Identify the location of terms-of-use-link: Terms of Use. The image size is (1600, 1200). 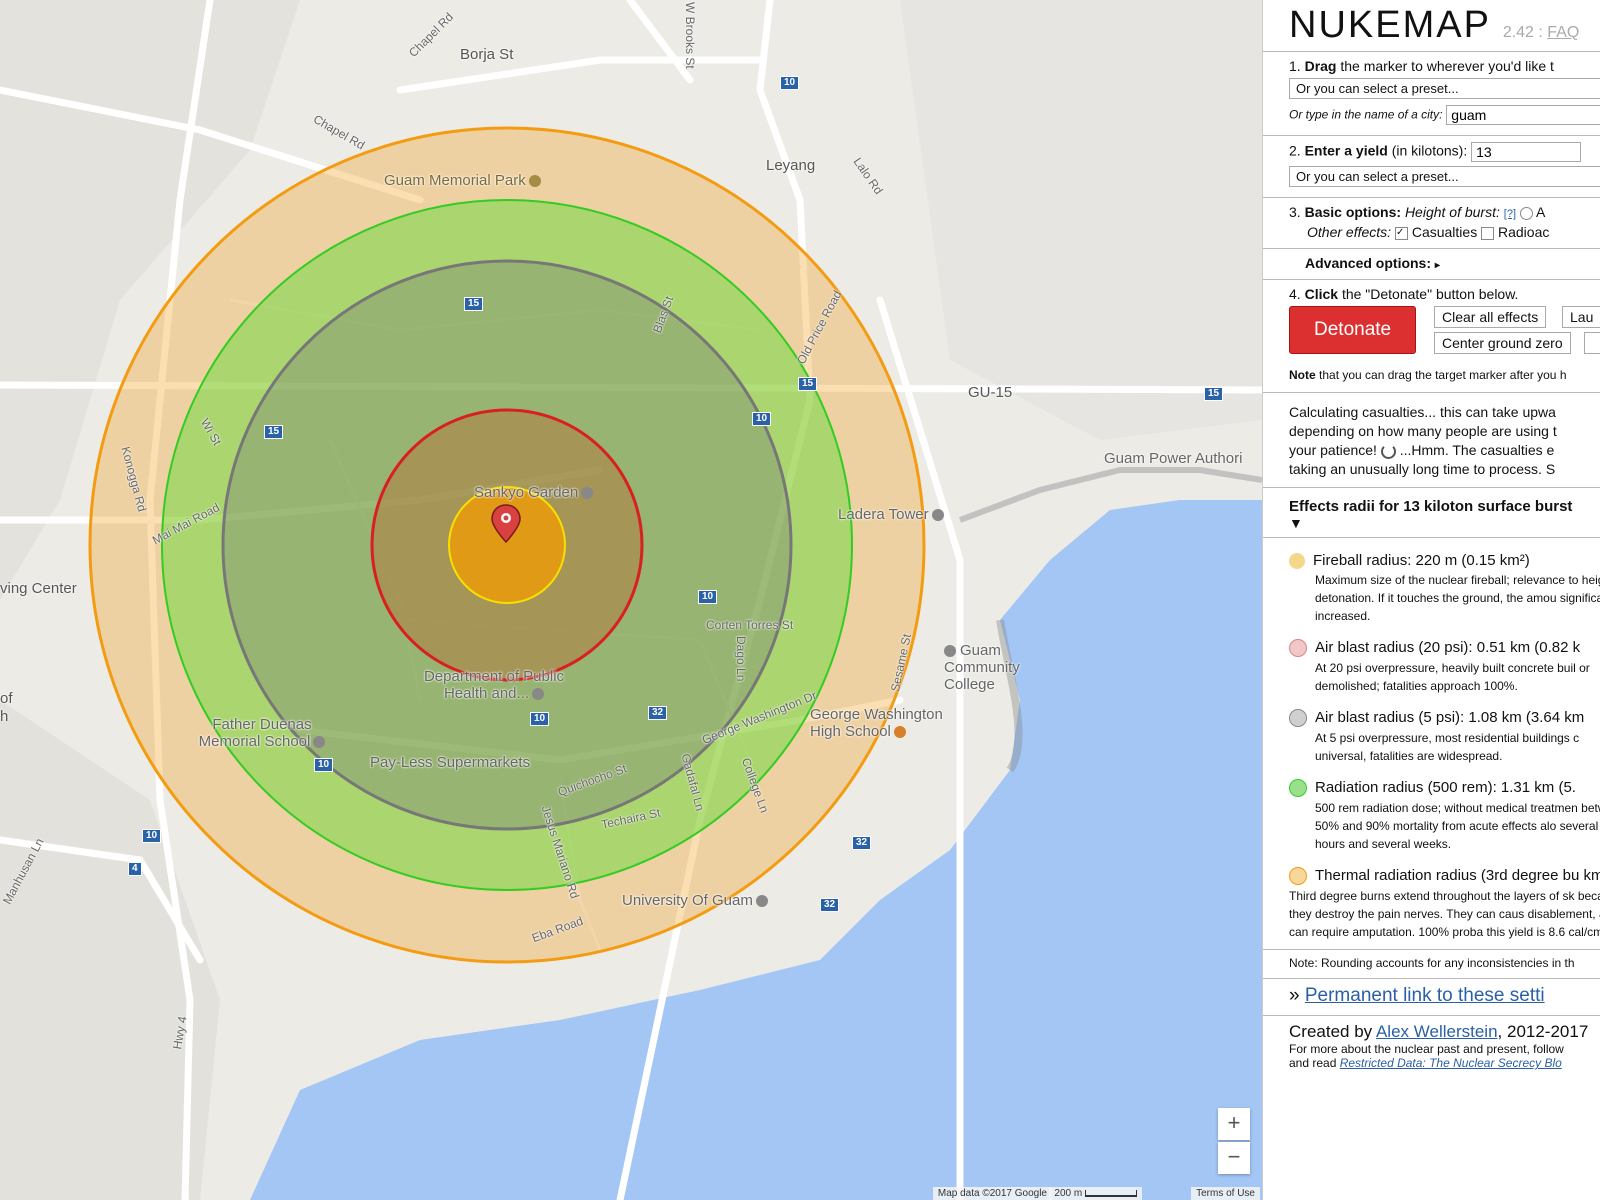
(1225, 1193).